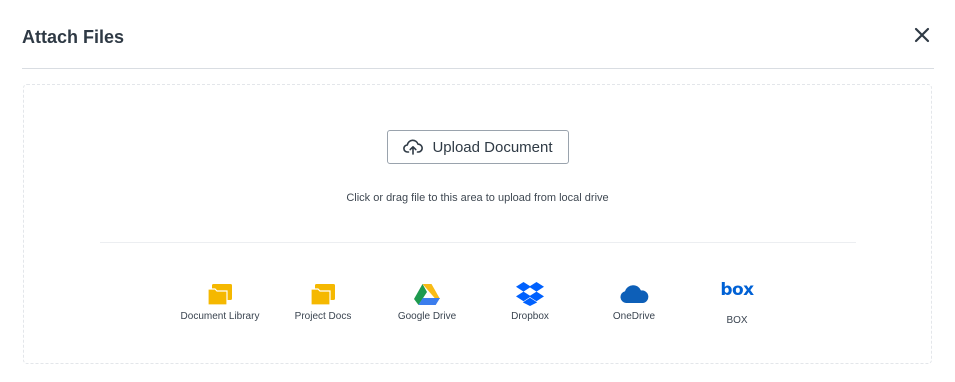 The height and width of the screenshot is (382, 955). What do you see at coordinates (530, 296) in the screenshot?
I see `dropbox-icon` at bounding box center [530, 296].